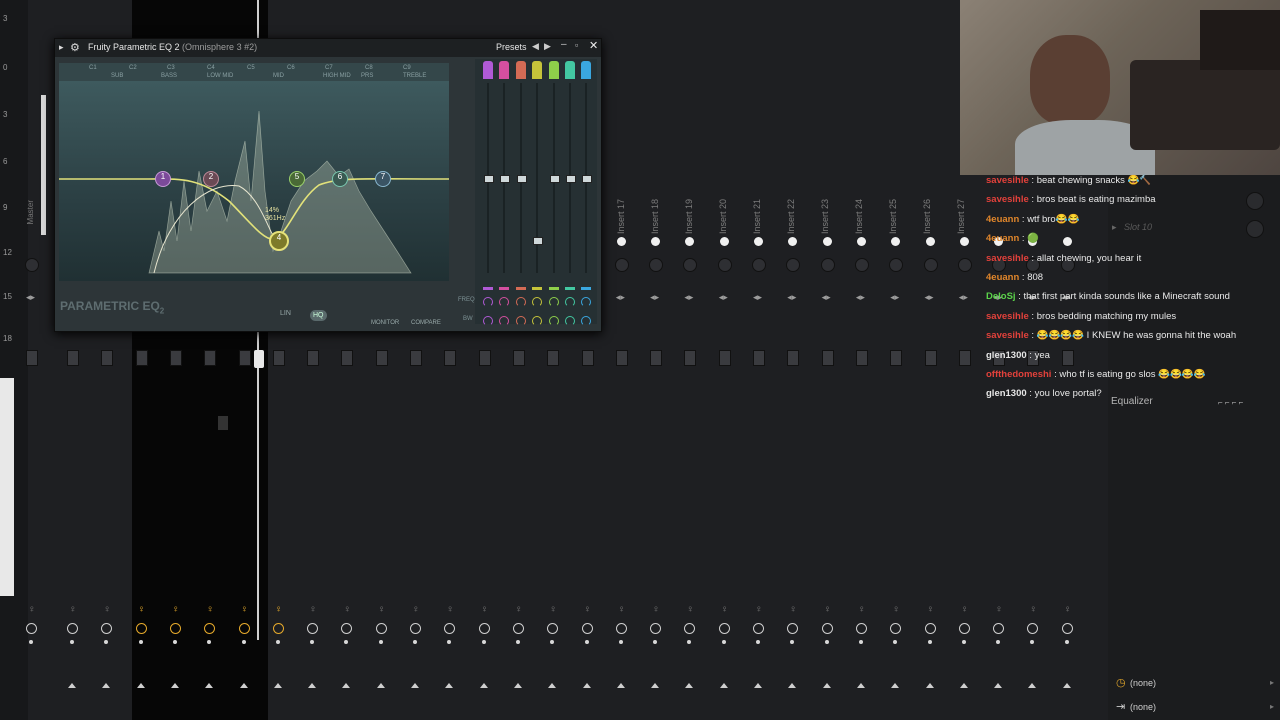 The height and width of the screenshot is (720, 1280). What do you see at coordinates (163, 179) in the screenshot?
I see `eq-node-1: 1` at bounding box center [163, 179].